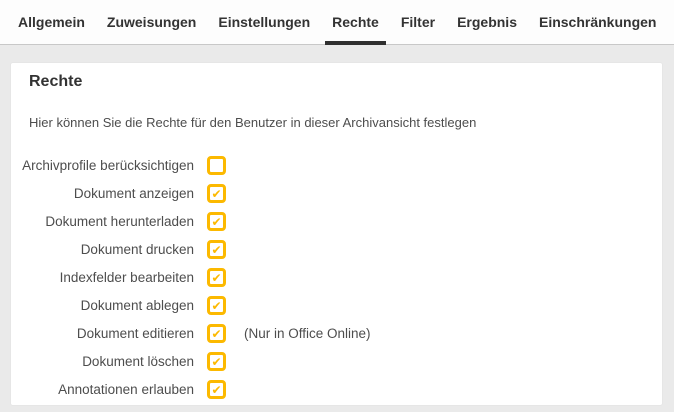 The height and width of the screenshot is (412, 674). I want to click on rights-row-herunterladen: Dokument herunterladen, so click(331, 221).